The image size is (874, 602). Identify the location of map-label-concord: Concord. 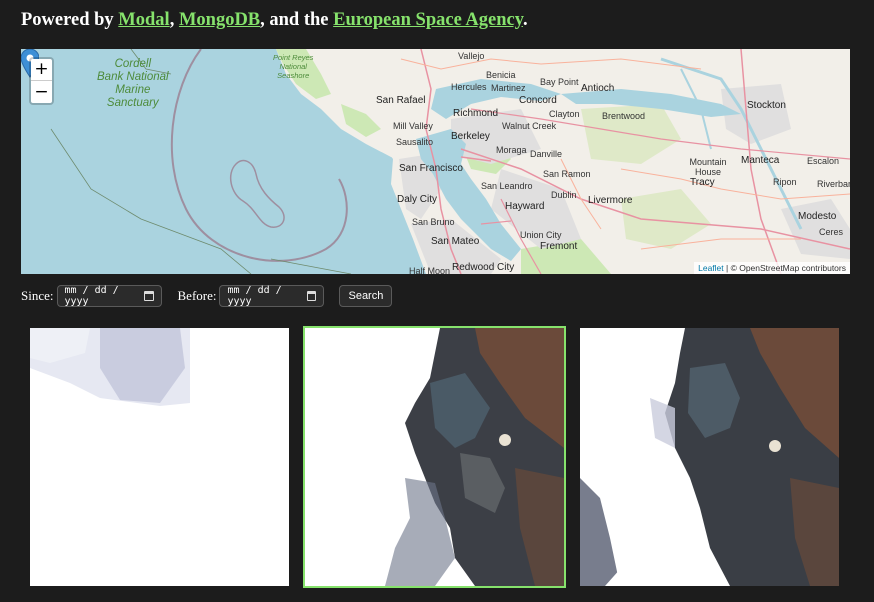
(538, 100).